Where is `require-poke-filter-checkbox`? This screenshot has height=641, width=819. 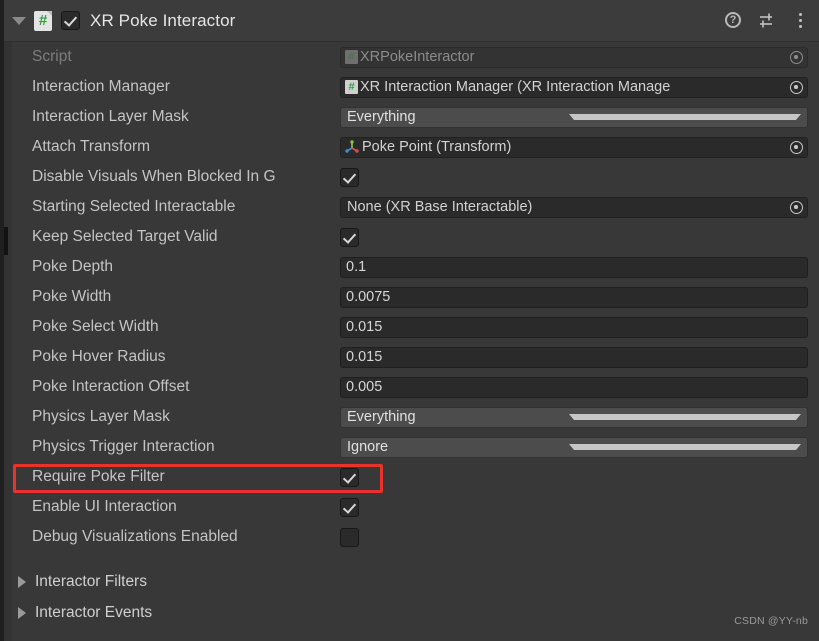
require-poke-filter-checkbox is located at coordinates (349, 477).